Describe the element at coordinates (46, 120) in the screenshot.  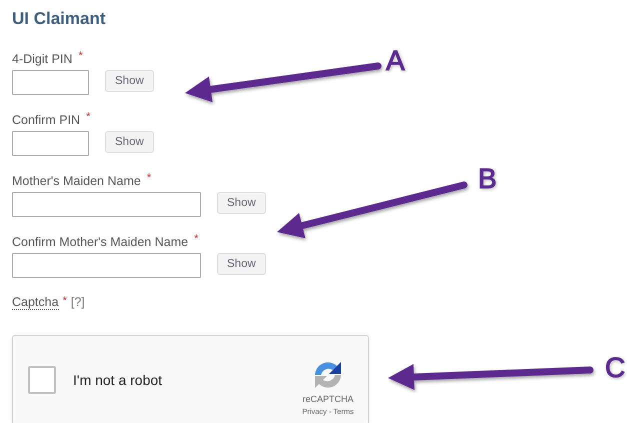
I see `field-label: Confirm PIN` at that location.